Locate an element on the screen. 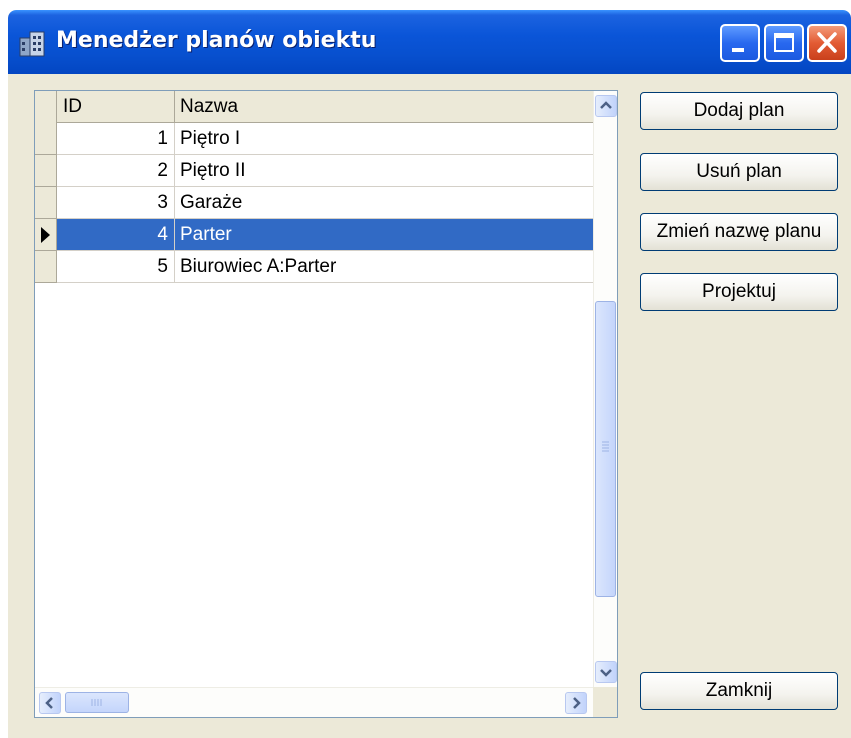  table-row: 5 Biurowiec A:Parter is located at coordinates (314, 267).